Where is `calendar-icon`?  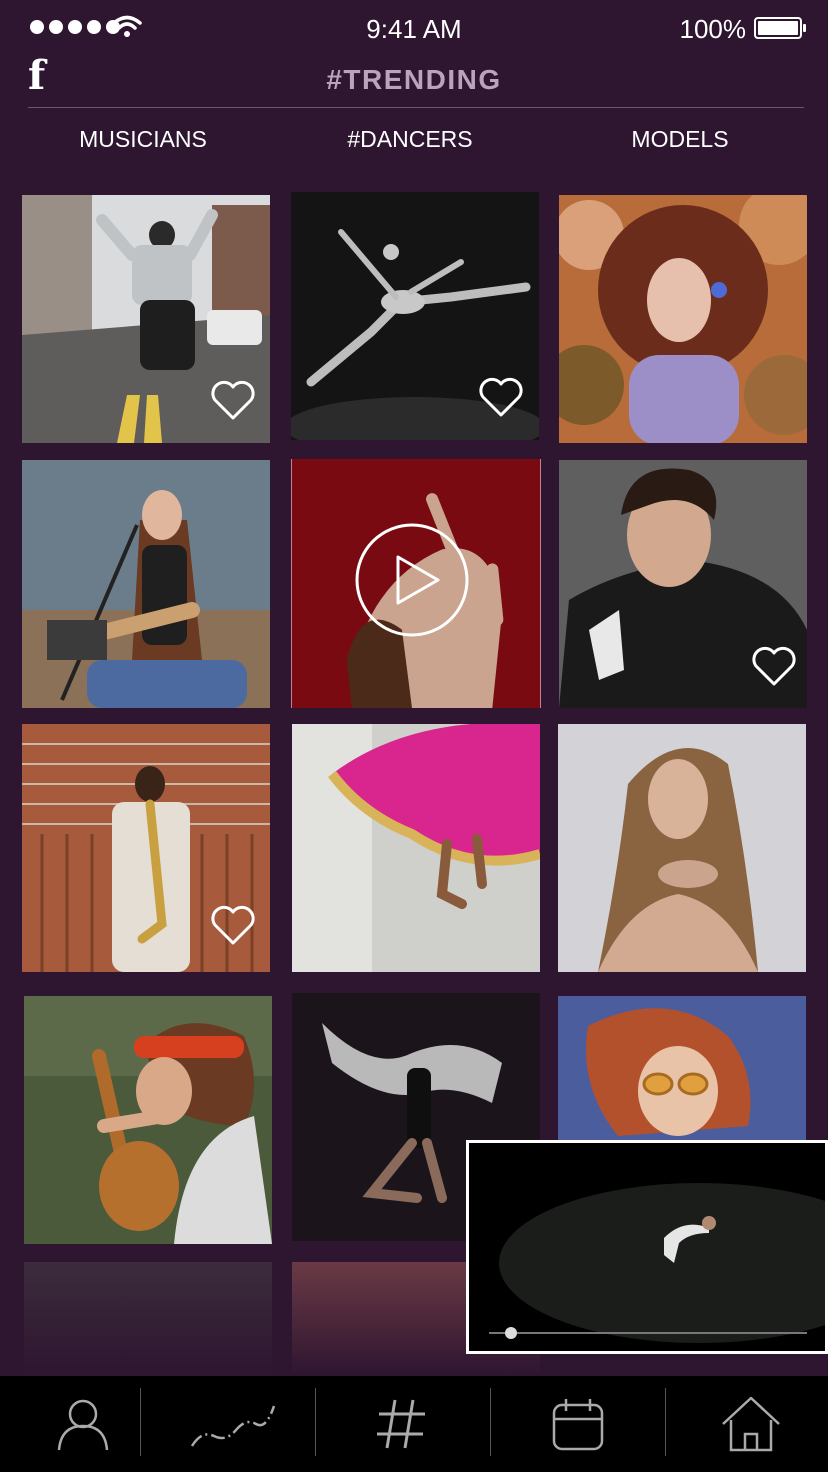
calendar-icon is located at coordinates (578, 1425).